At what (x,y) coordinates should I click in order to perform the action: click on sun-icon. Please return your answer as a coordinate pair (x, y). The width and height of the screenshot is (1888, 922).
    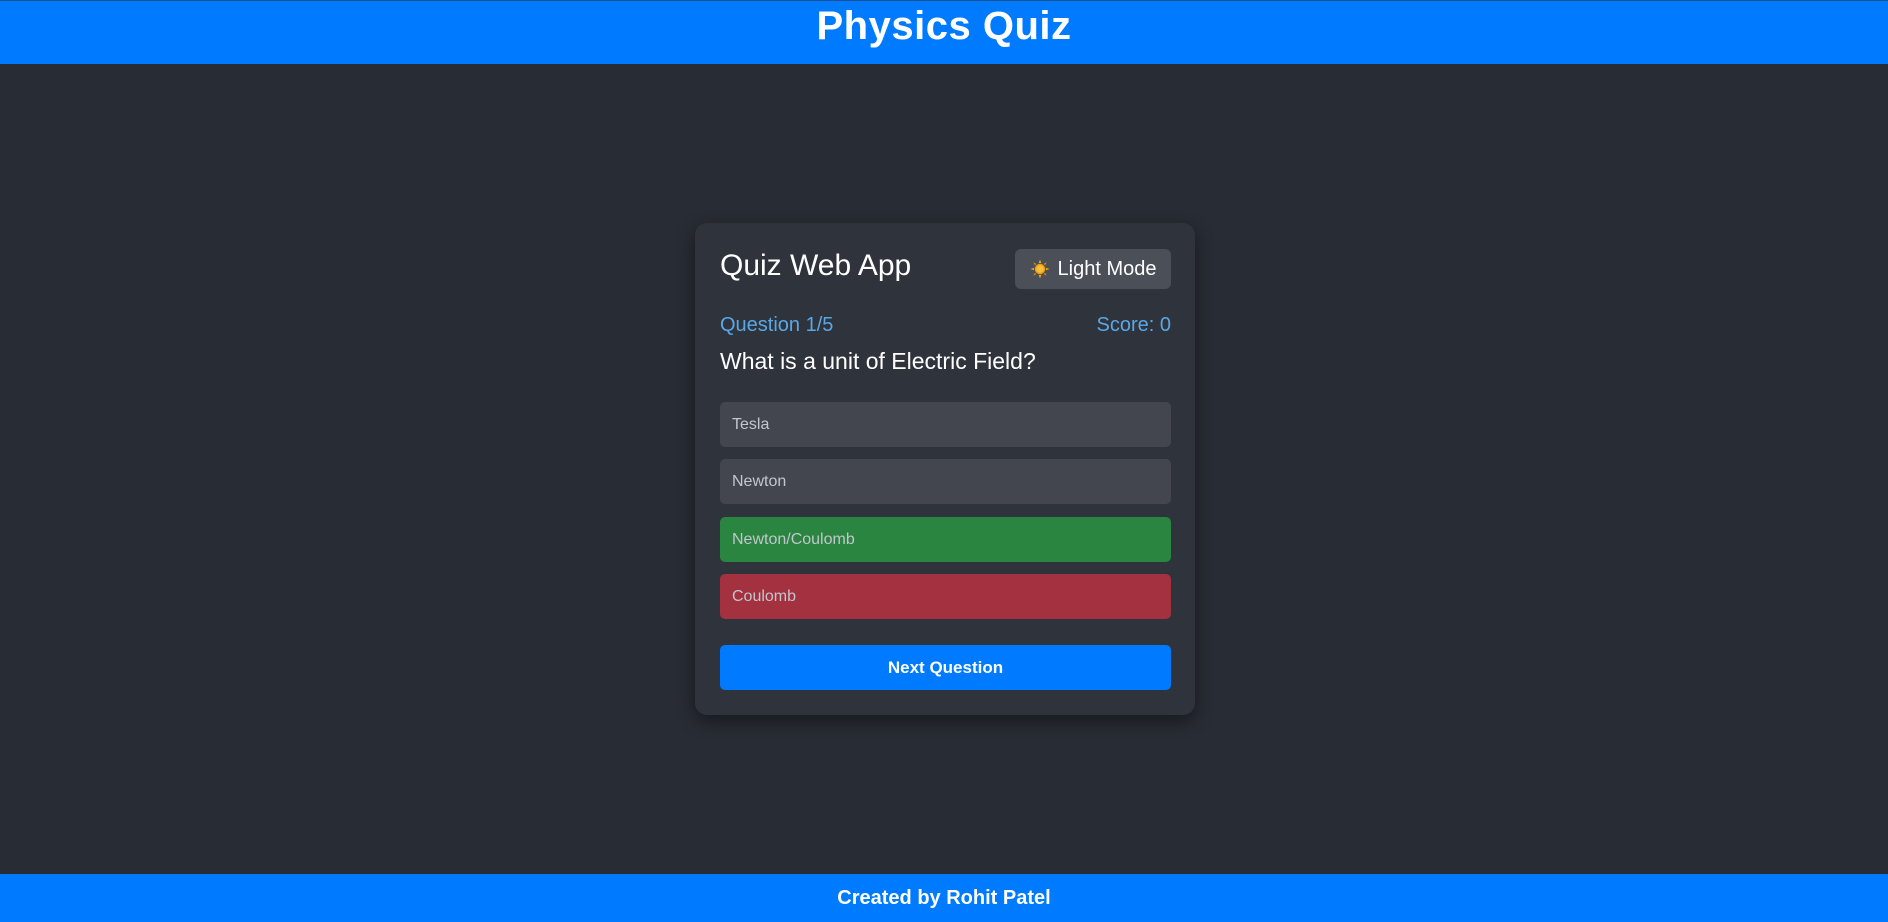
    Looking at the image, I should click on (1040, 269).